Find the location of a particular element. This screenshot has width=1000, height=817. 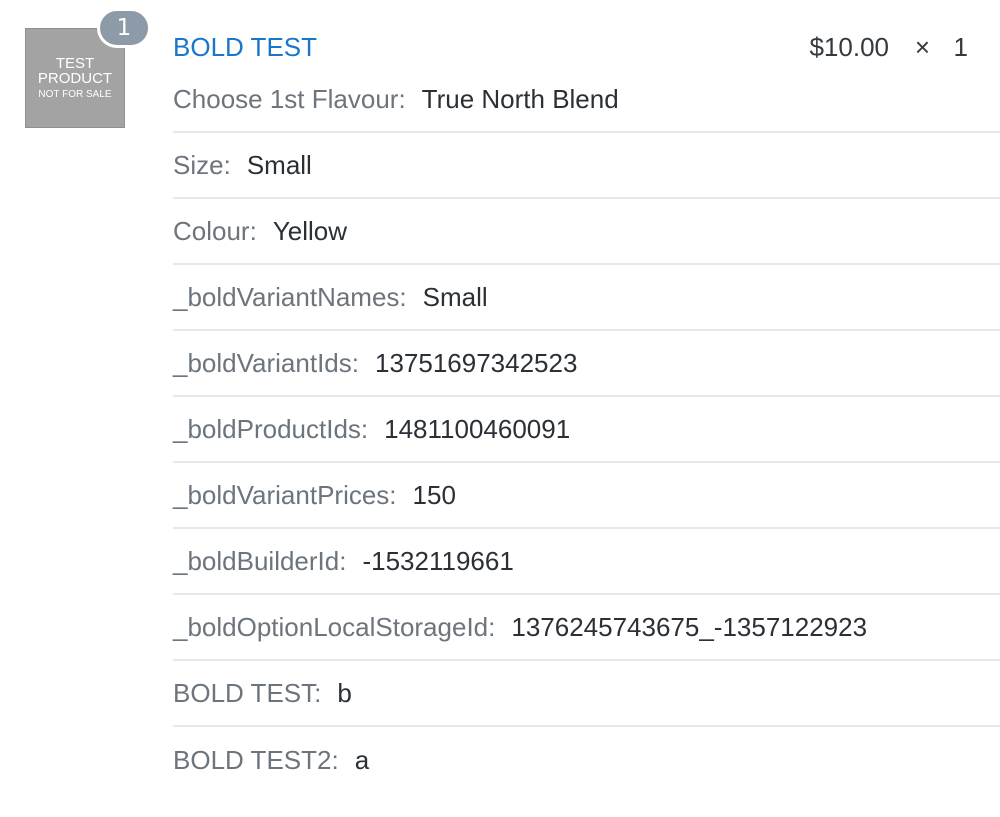

line-price: $10.00 is located at coordinates (849, 47).